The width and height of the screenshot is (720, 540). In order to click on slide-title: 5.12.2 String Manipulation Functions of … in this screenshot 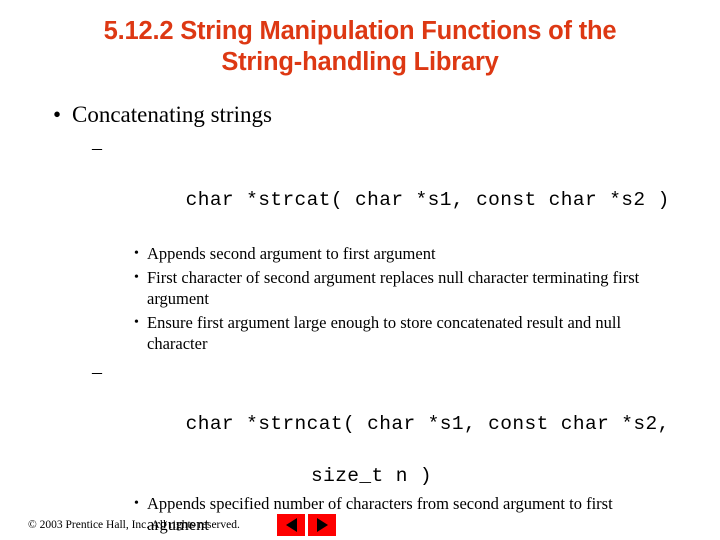, I will do `click(360, 47)`.